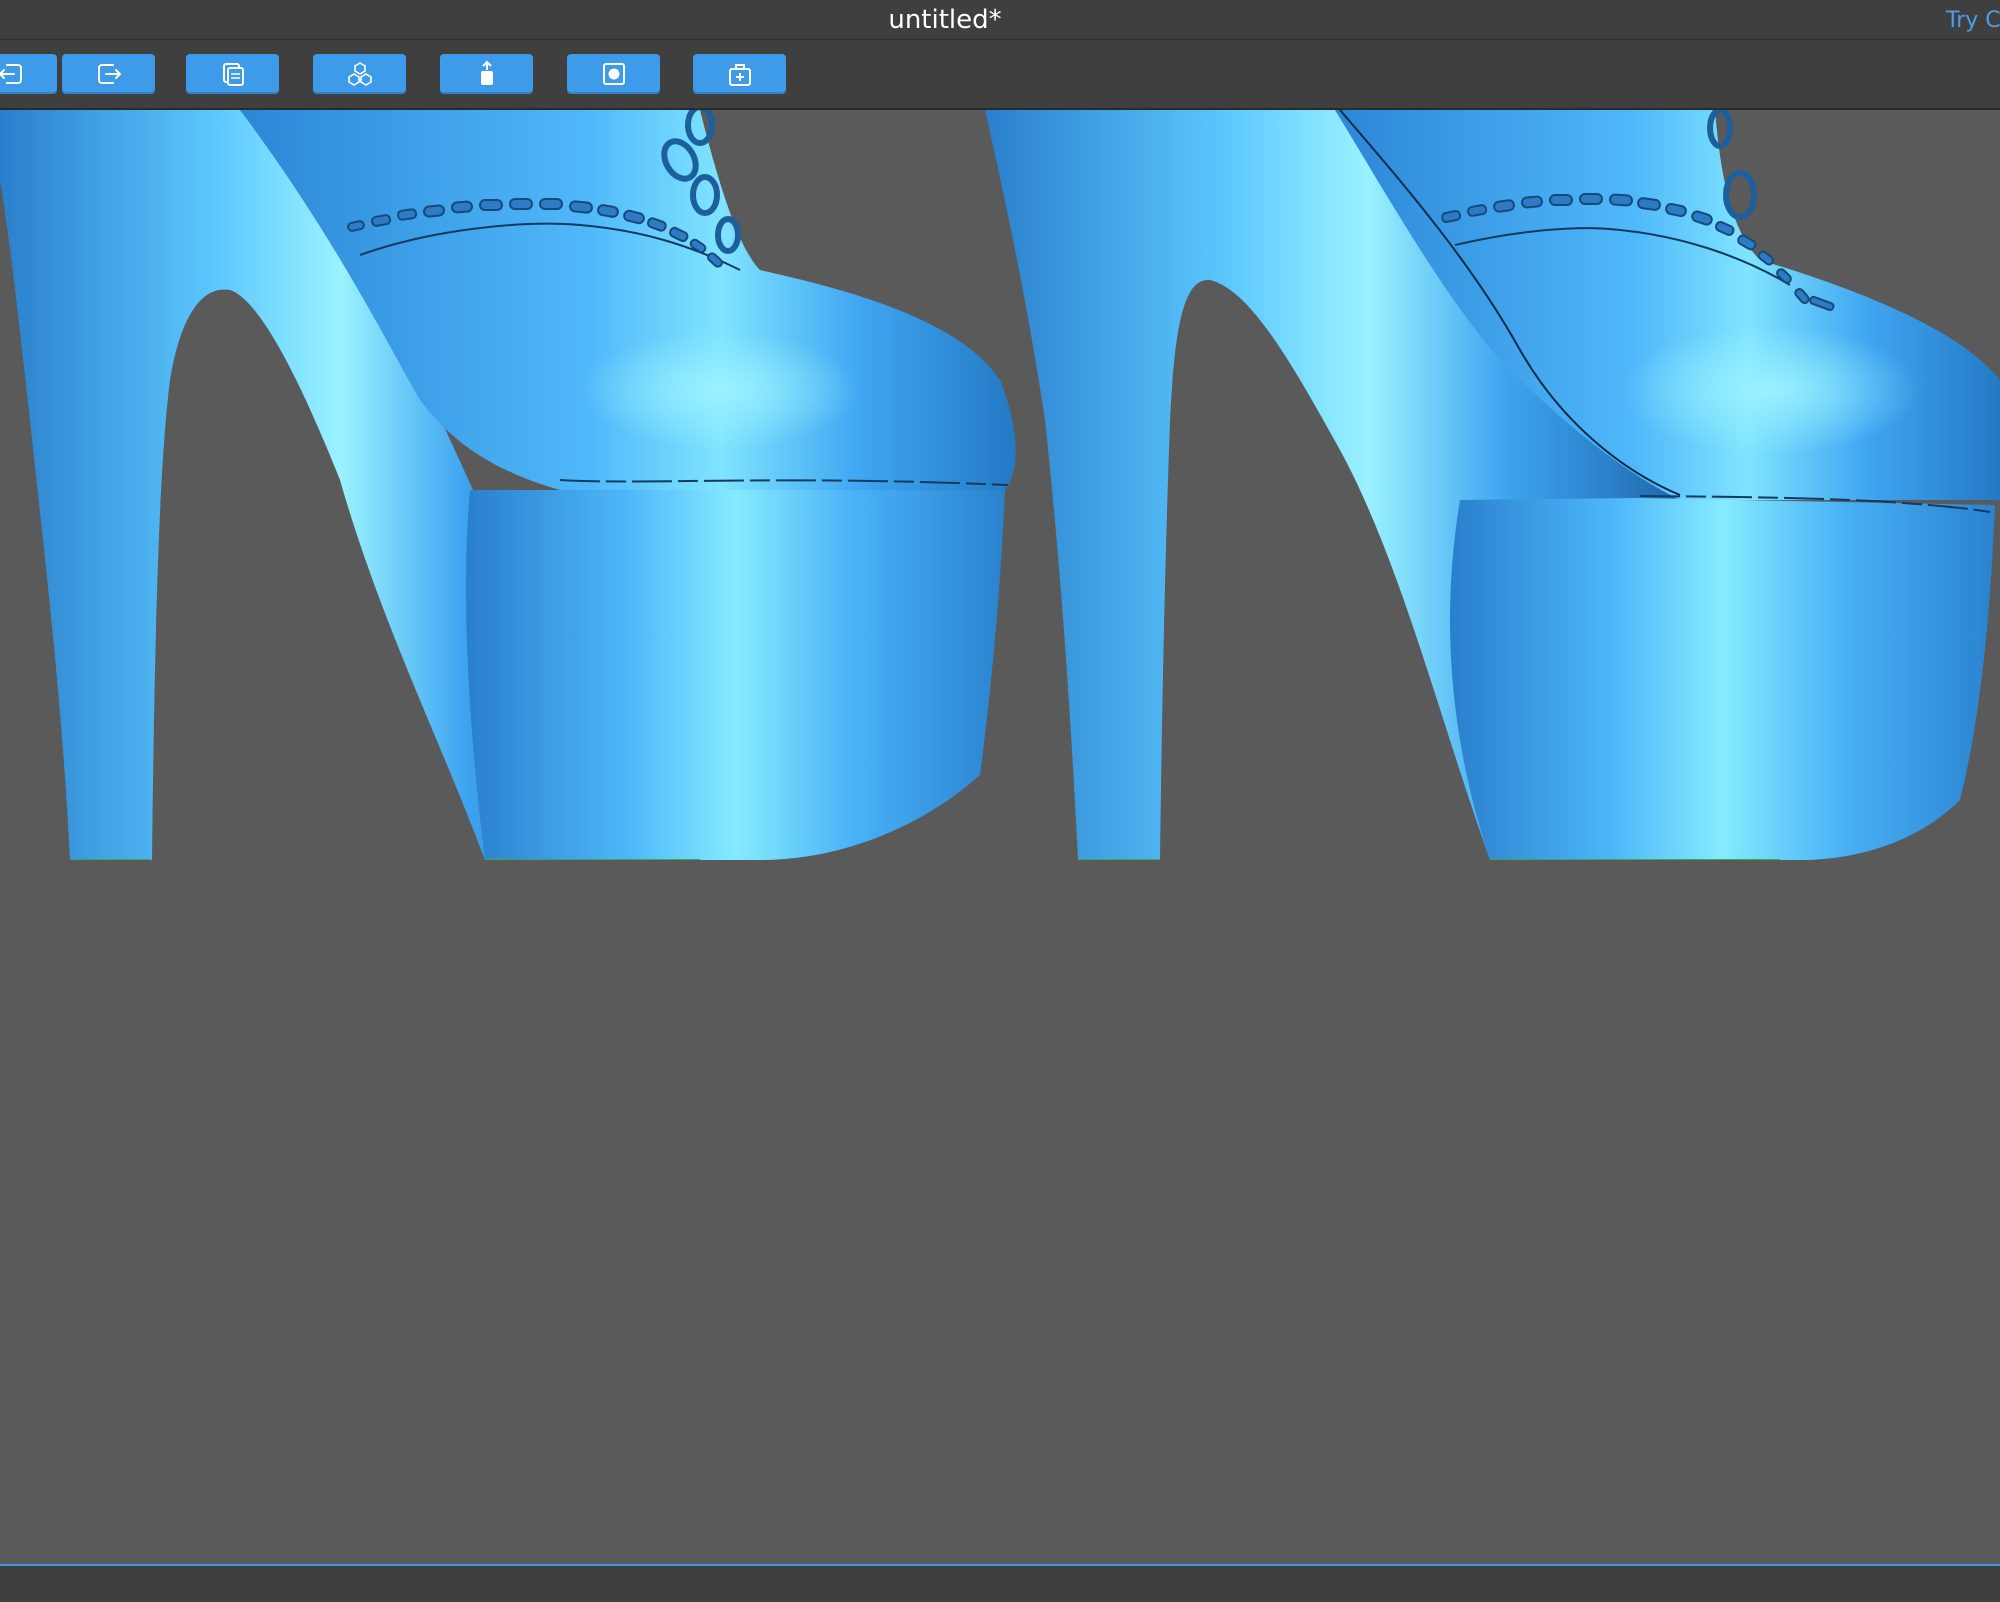 This screenshot has width=2000, height=1602. I want to click on status-bar, so click(1000, 1583).